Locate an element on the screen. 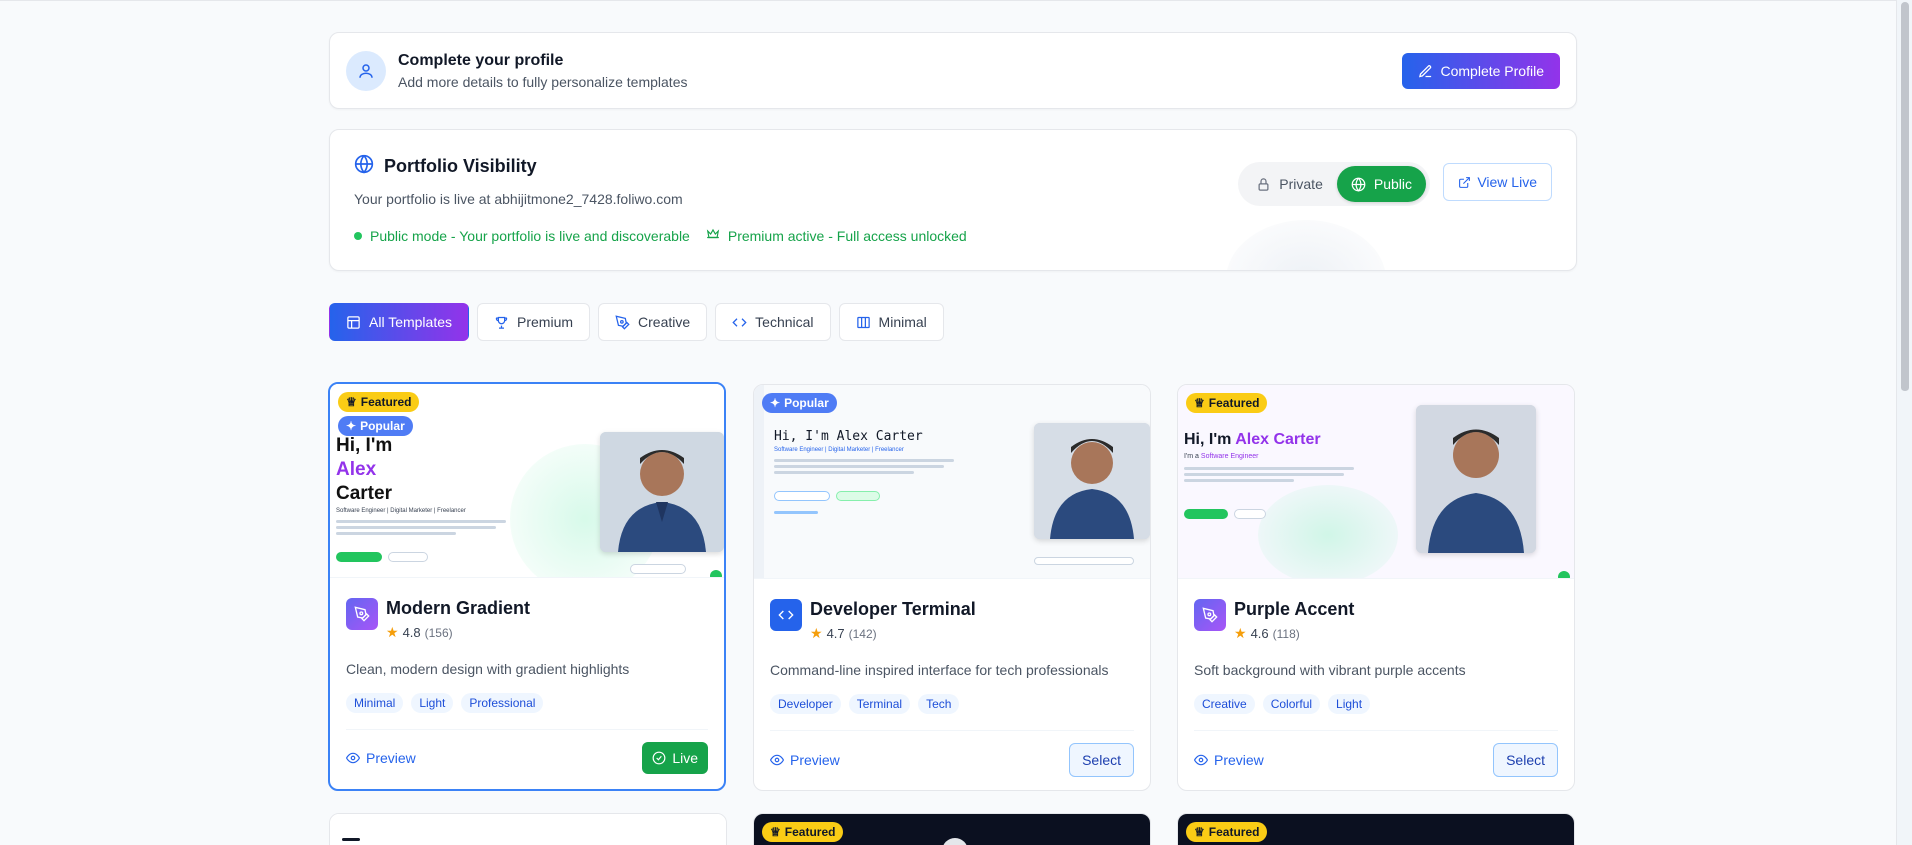  template-rating: ★ 4.8 (156) is located at coordinates (458, 632).